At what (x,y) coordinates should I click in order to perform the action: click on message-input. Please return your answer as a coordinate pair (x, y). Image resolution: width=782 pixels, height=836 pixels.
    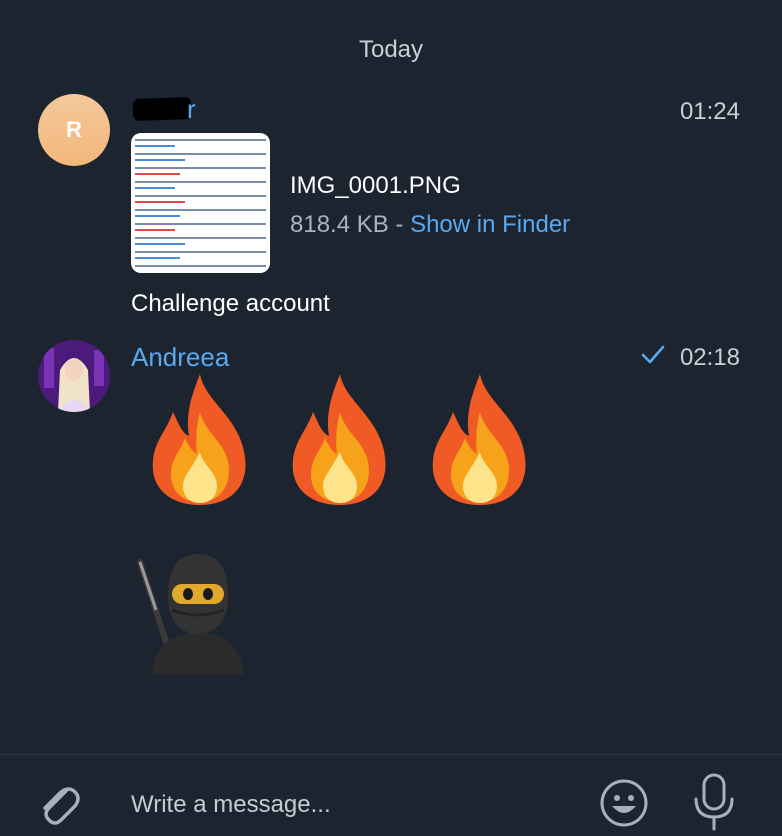
    Looking at the image, I should click on (351, 805).